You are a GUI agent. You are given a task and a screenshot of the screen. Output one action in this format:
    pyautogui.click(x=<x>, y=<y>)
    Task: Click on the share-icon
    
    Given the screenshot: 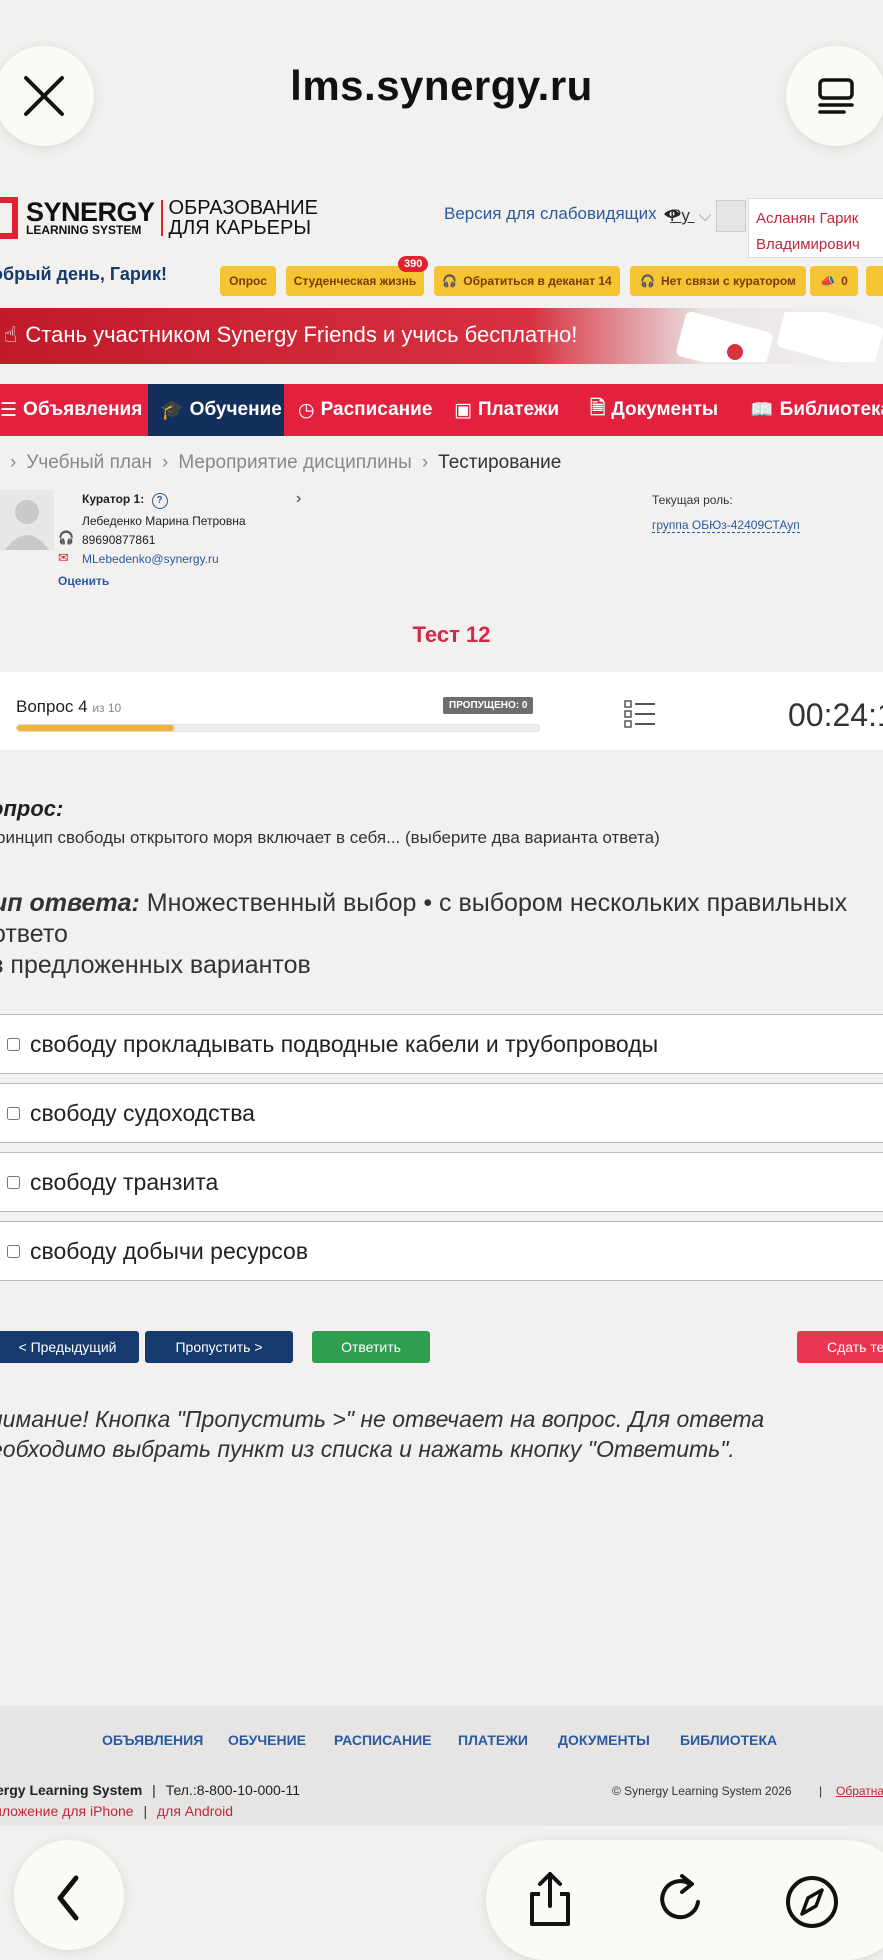 What is the action you would take?
    pyautogui.click(x=550, y=1898)
    